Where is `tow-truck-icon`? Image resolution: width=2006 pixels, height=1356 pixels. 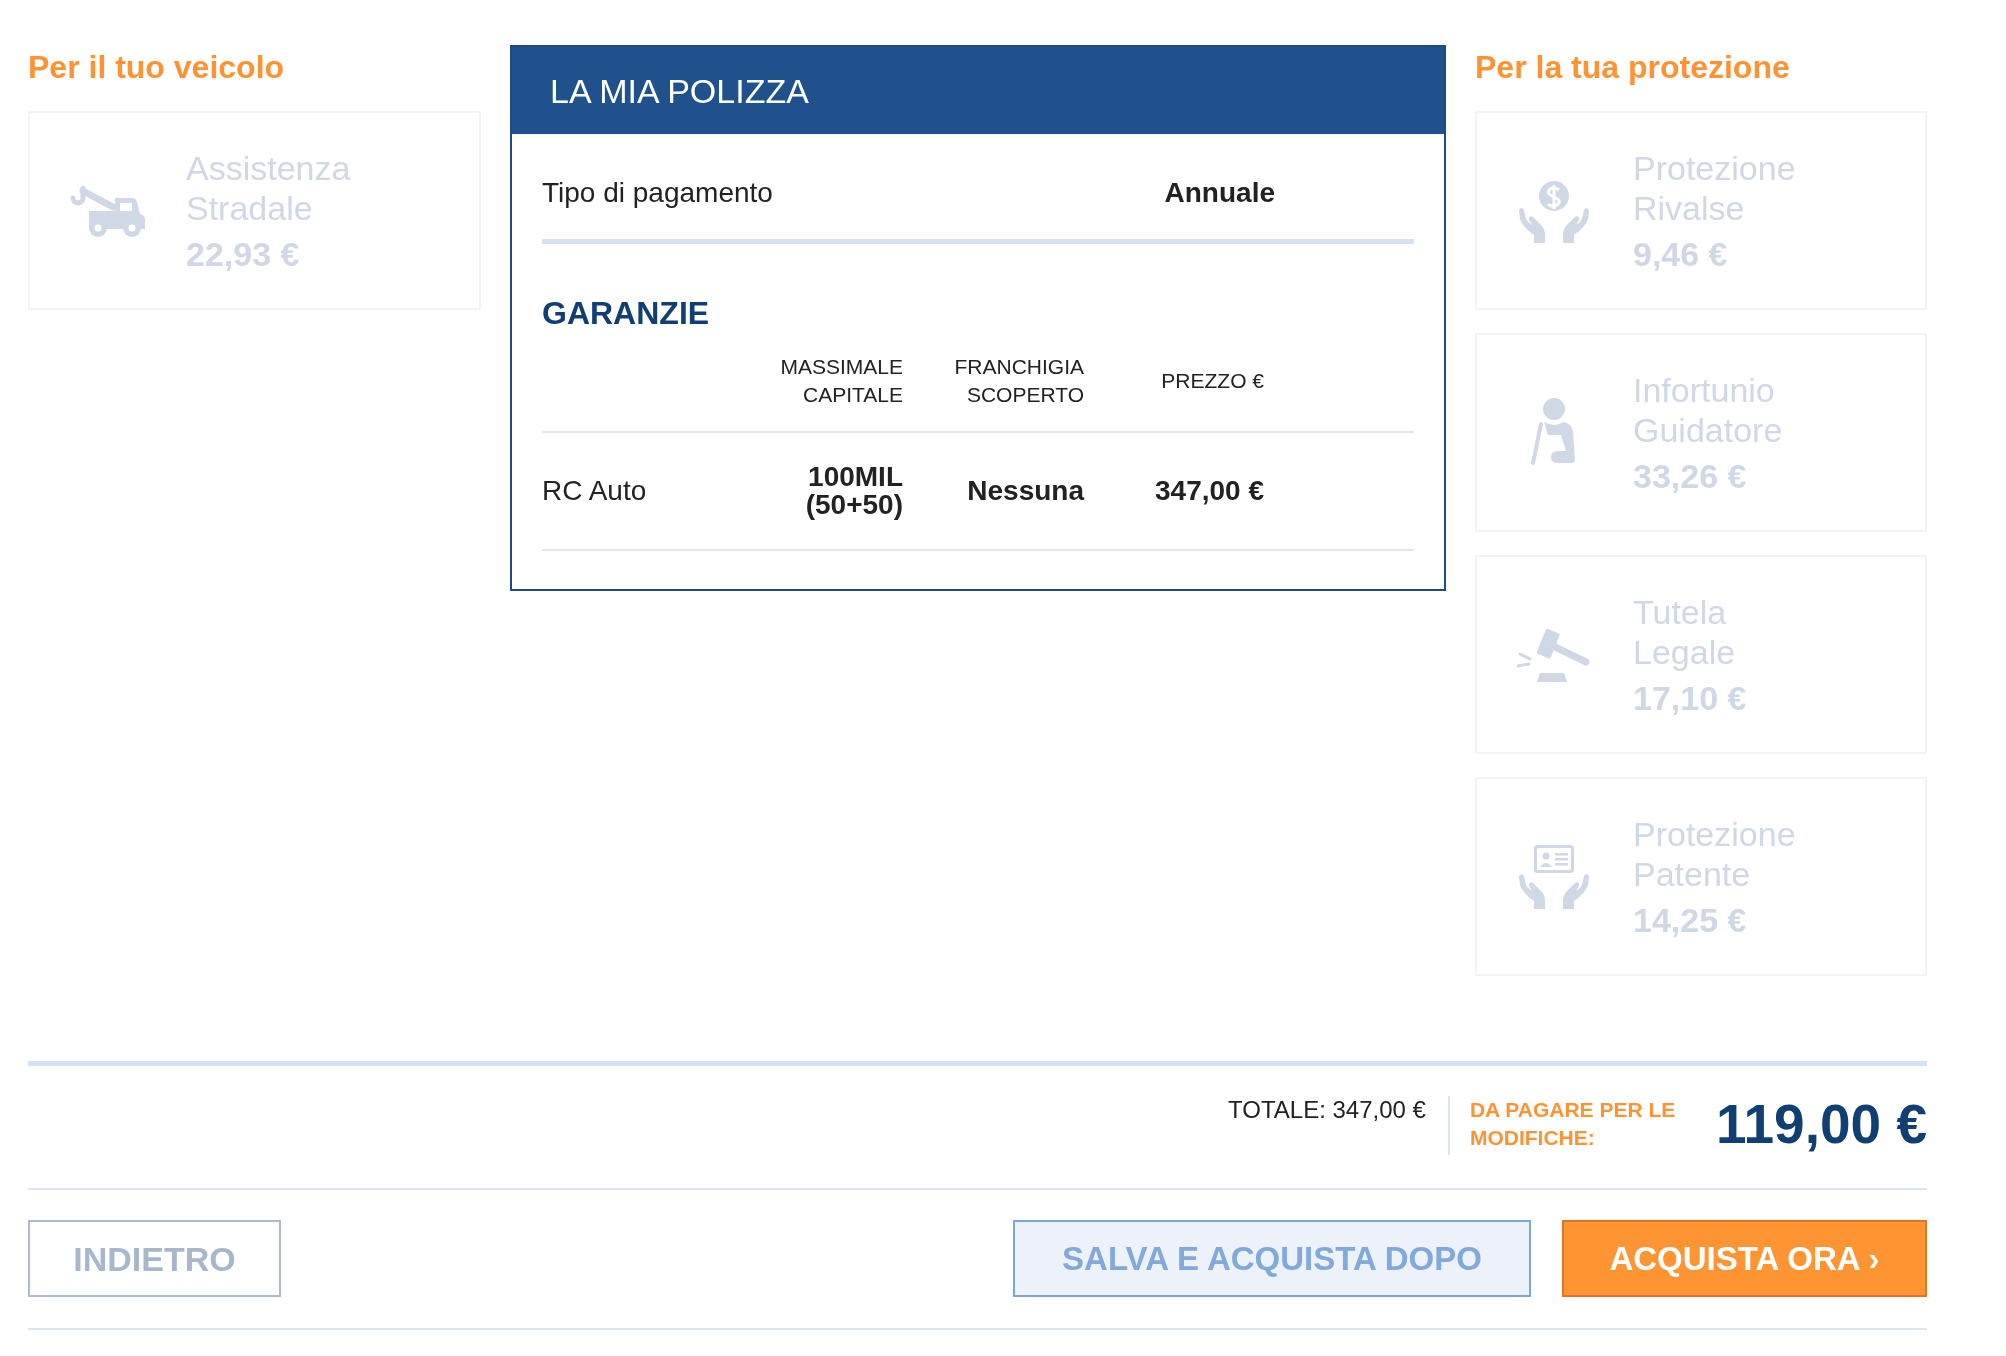 tow-truck-icon is located at coordinates (107, 210).